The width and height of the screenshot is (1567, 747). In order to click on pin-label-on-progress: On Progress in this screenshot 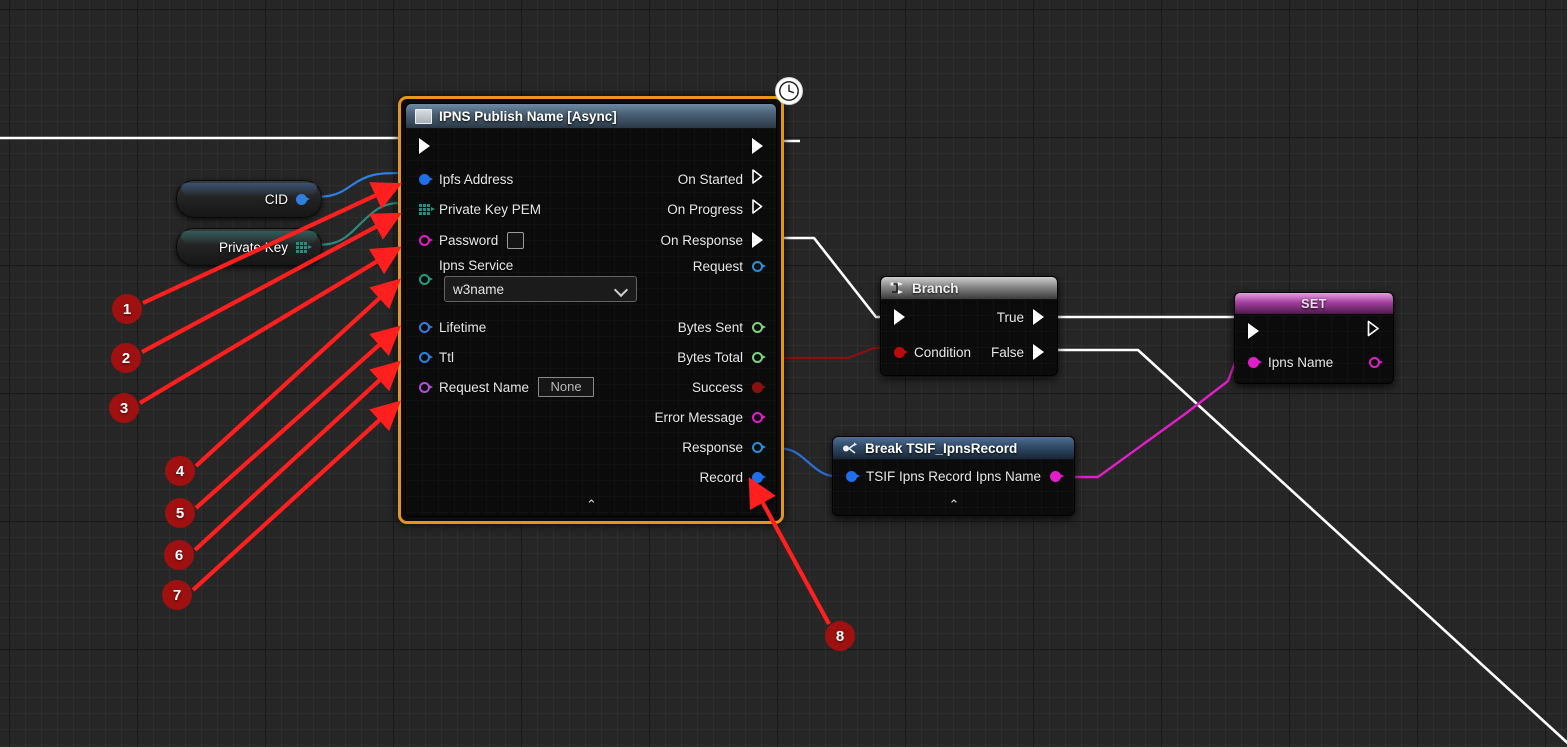, I will do `click(705, 209)`.